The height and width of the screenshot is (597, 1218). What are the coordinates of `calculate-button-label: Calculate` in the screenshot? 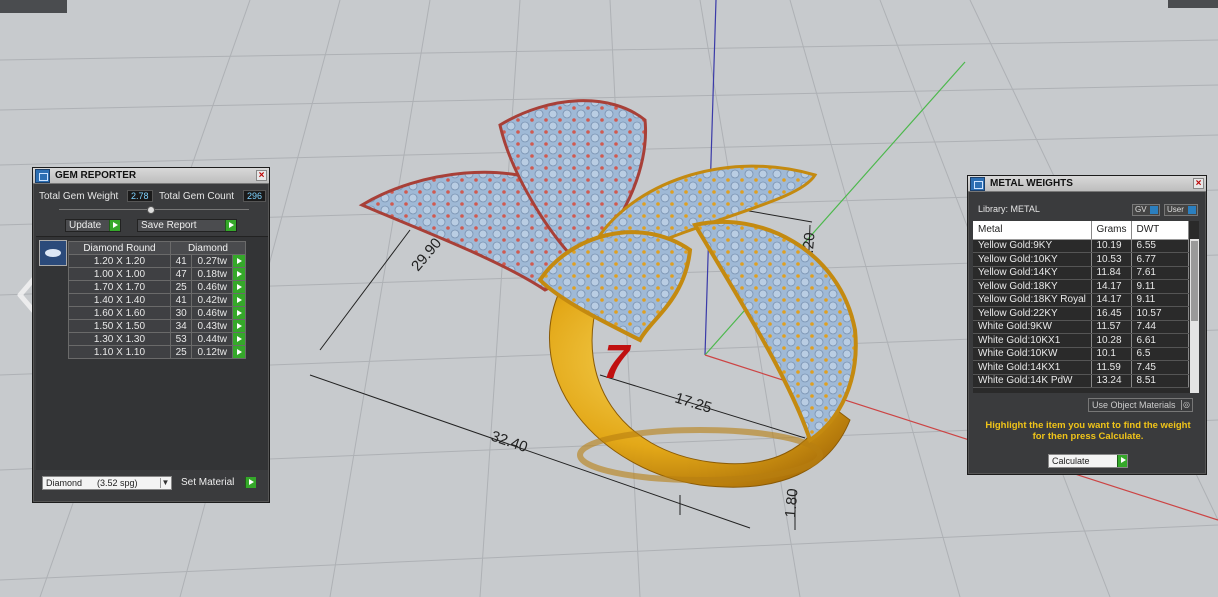 It's located at (1071, 461).